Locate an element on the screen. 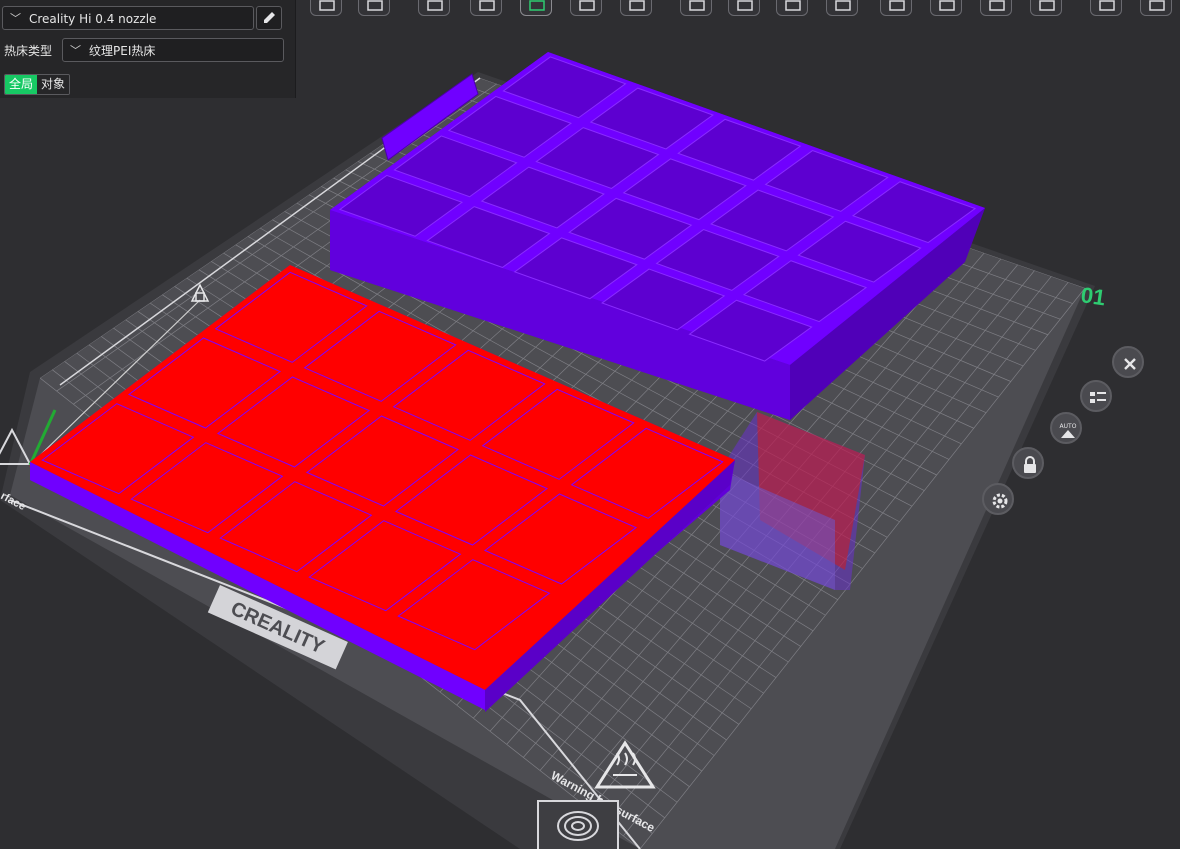 The height and width of the screenshot is (849, 1180). measure-icon is located at coordinates (793, 5).